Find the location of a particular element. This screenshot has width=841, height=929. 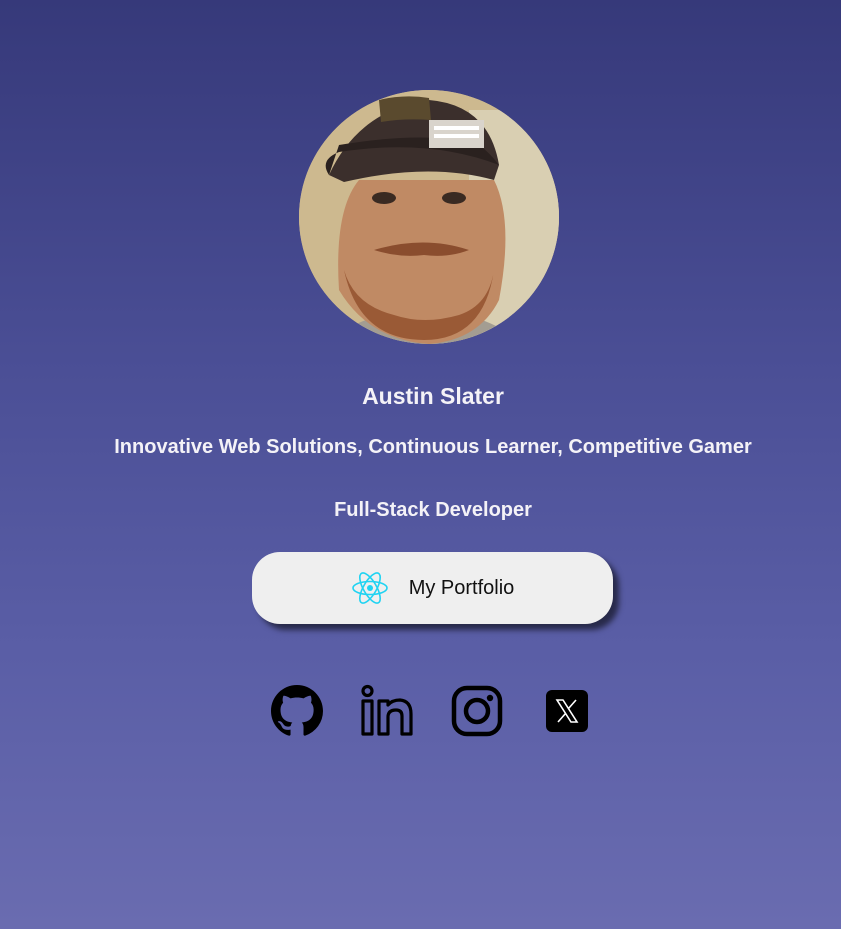

x-twitter-icon is located at coordinates (567, 711).